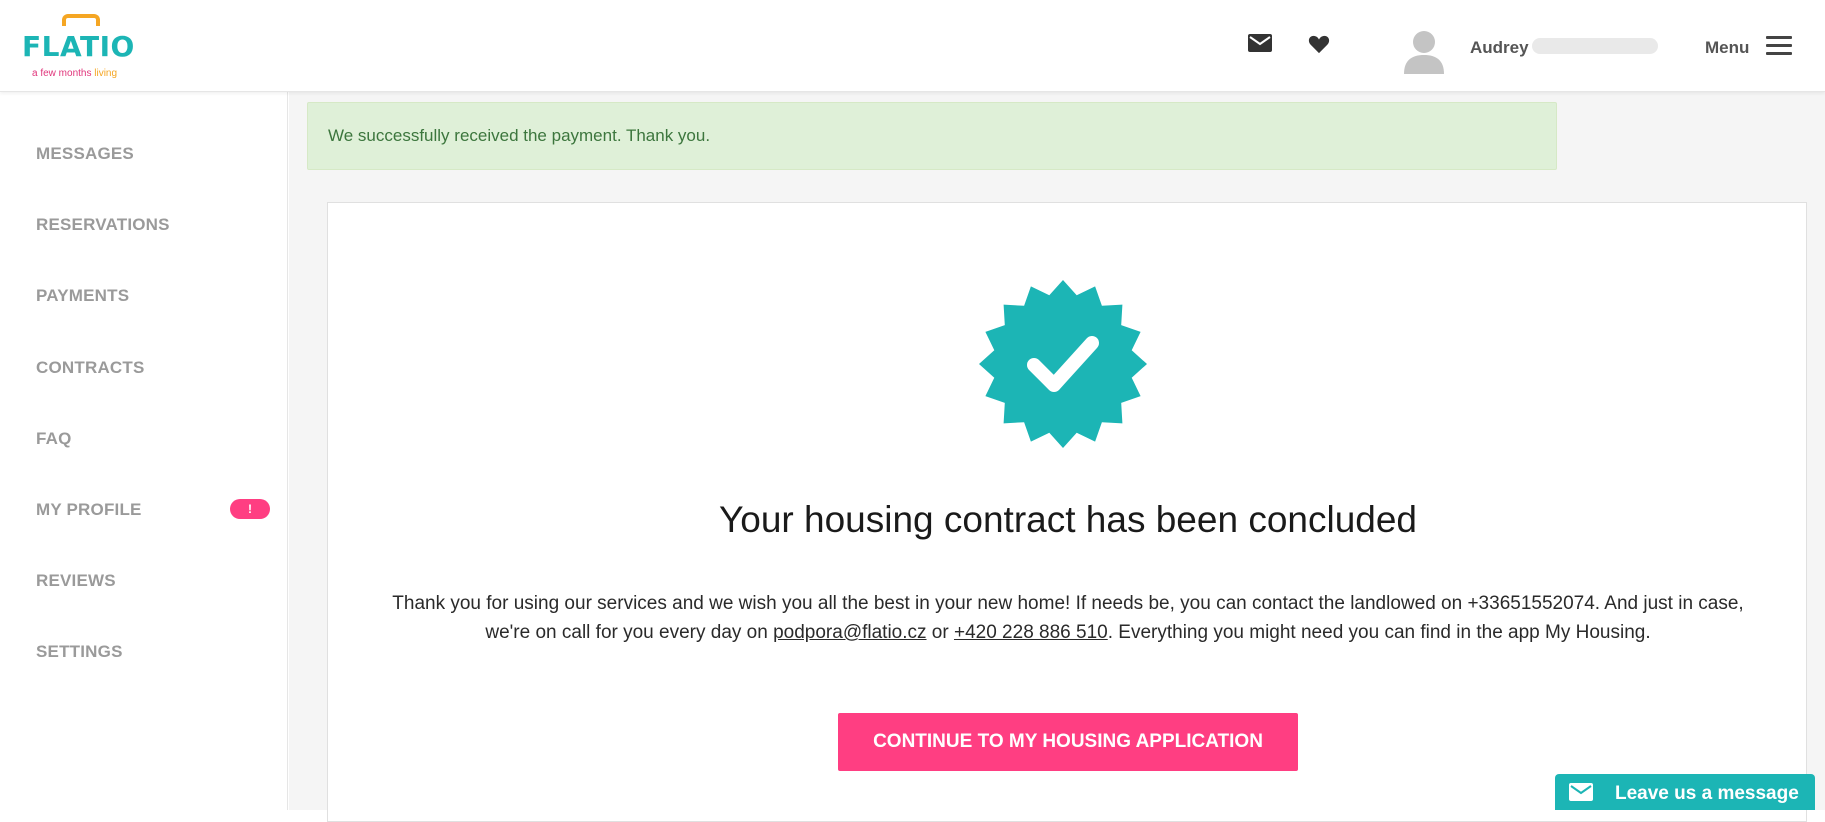 Image resolution: width=1825 pixels, height=822 pixels. What do you see at coordinates (81, 20) in the screenshot?
I see `logo-handle-icon` at bounding box center [81, 20].